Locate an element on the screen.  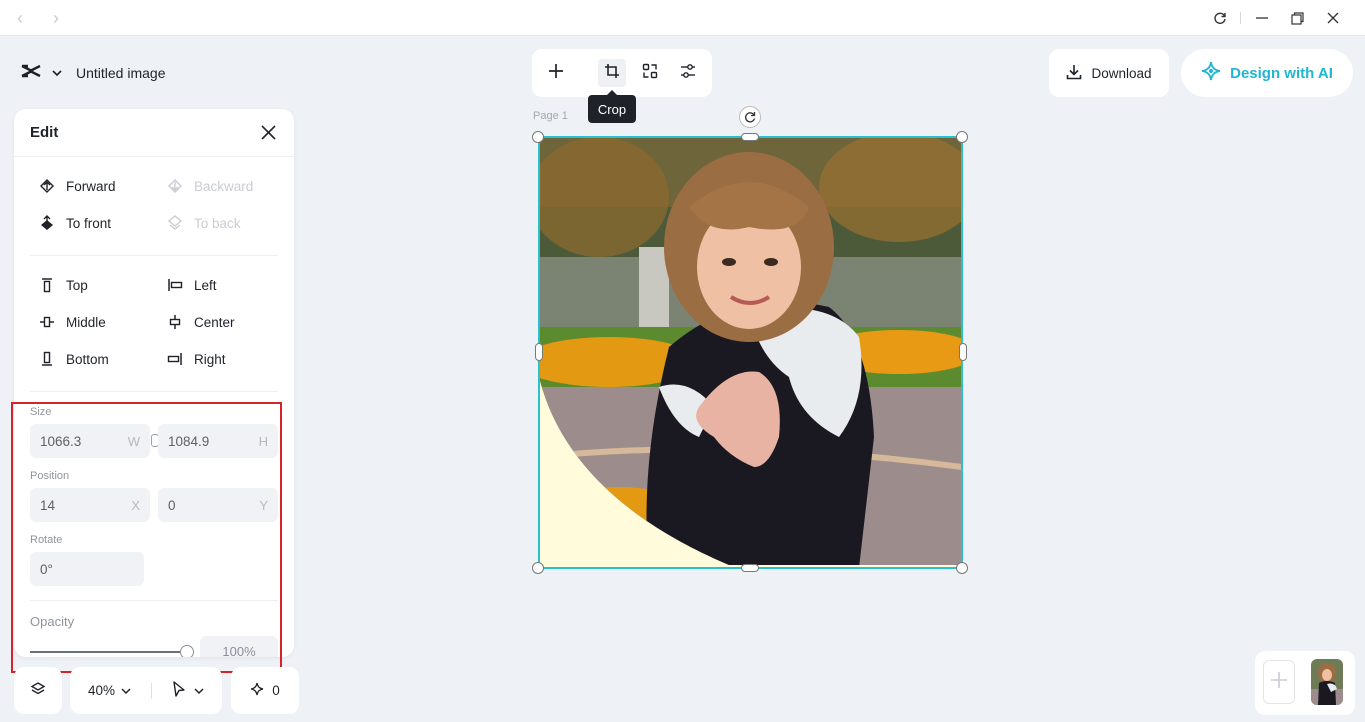
forward-nav-icon: › is located at coordinates (56, 18).